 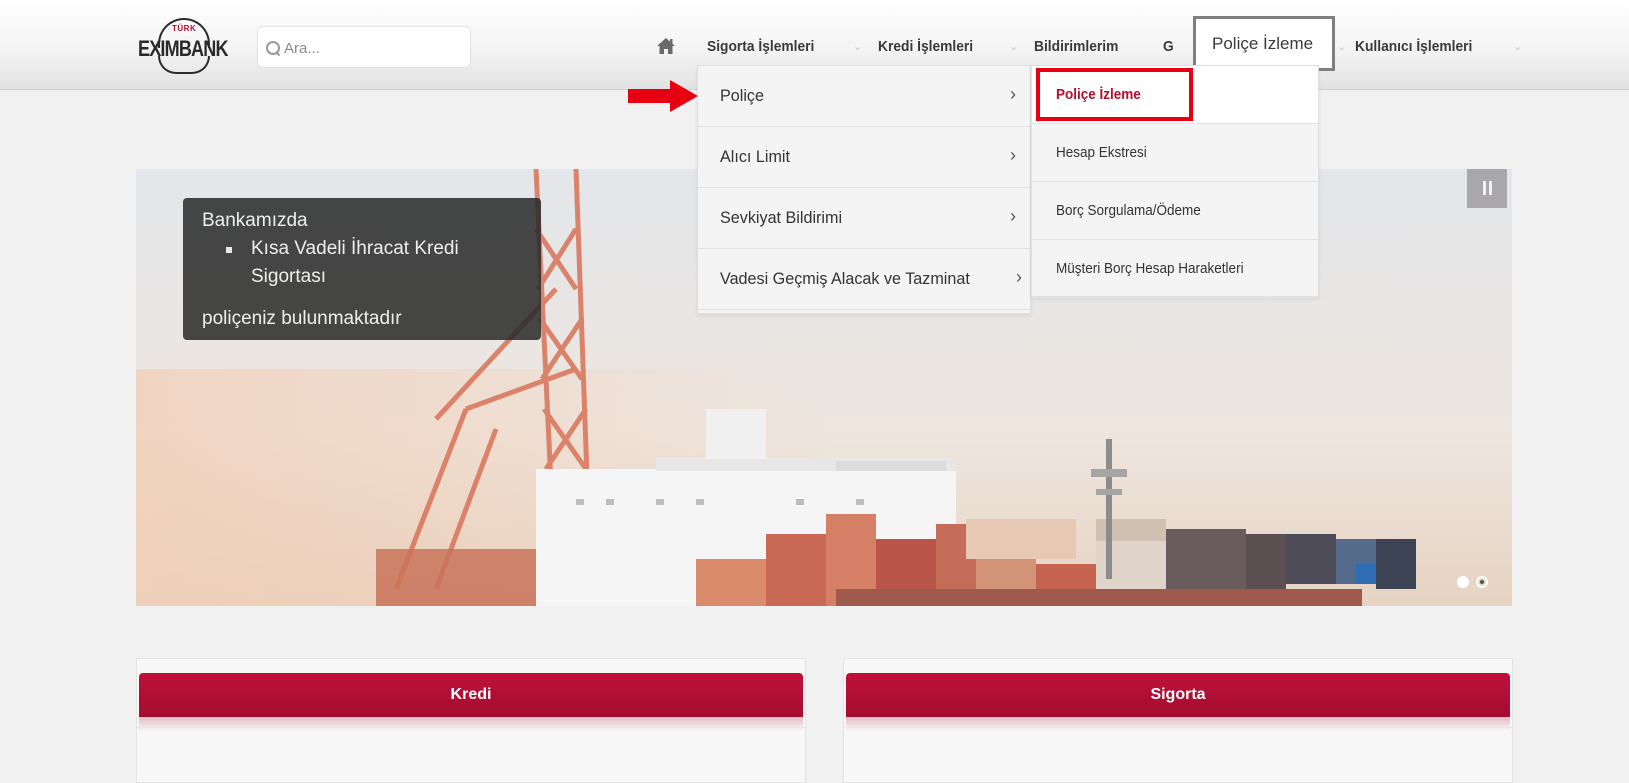 I want to click on annotation-callout-label: Poliçe İzleme, so click(x=1263, y=43).